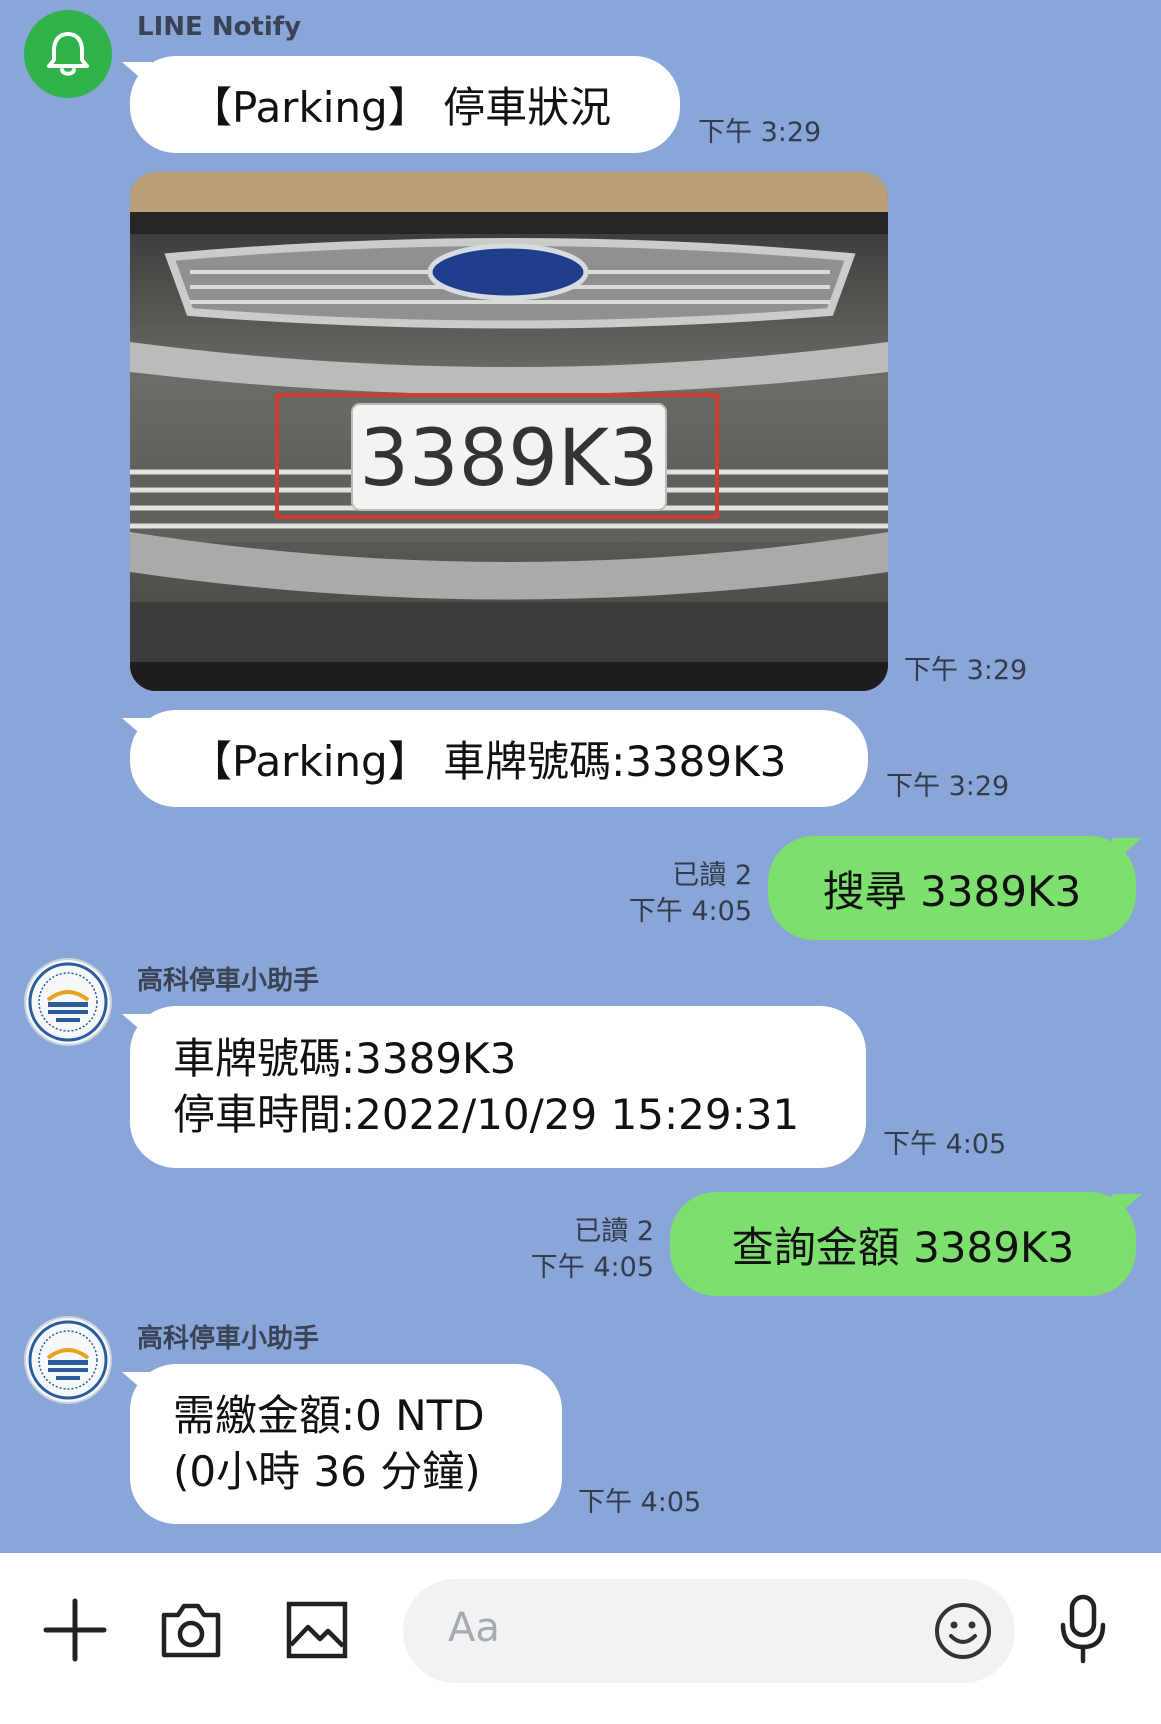  I want to click on user-message-bubble: 搜尋 3389K3, so click(952, 888).